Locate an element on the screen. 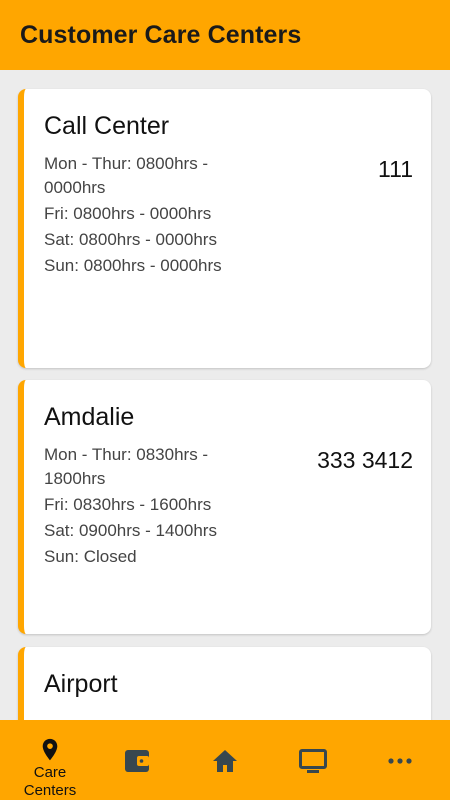 This screenshot has width=450, height=800. nav-item-wallet is located at coordinates (137, 760).